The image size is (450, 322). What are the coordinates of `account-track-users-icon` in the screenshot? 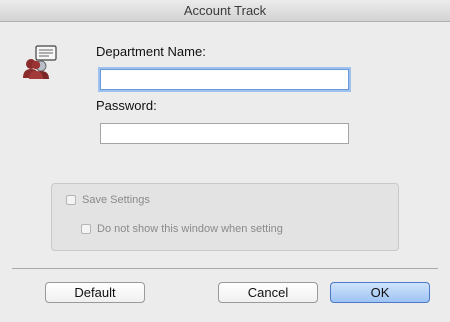 It's located at (40, 62).